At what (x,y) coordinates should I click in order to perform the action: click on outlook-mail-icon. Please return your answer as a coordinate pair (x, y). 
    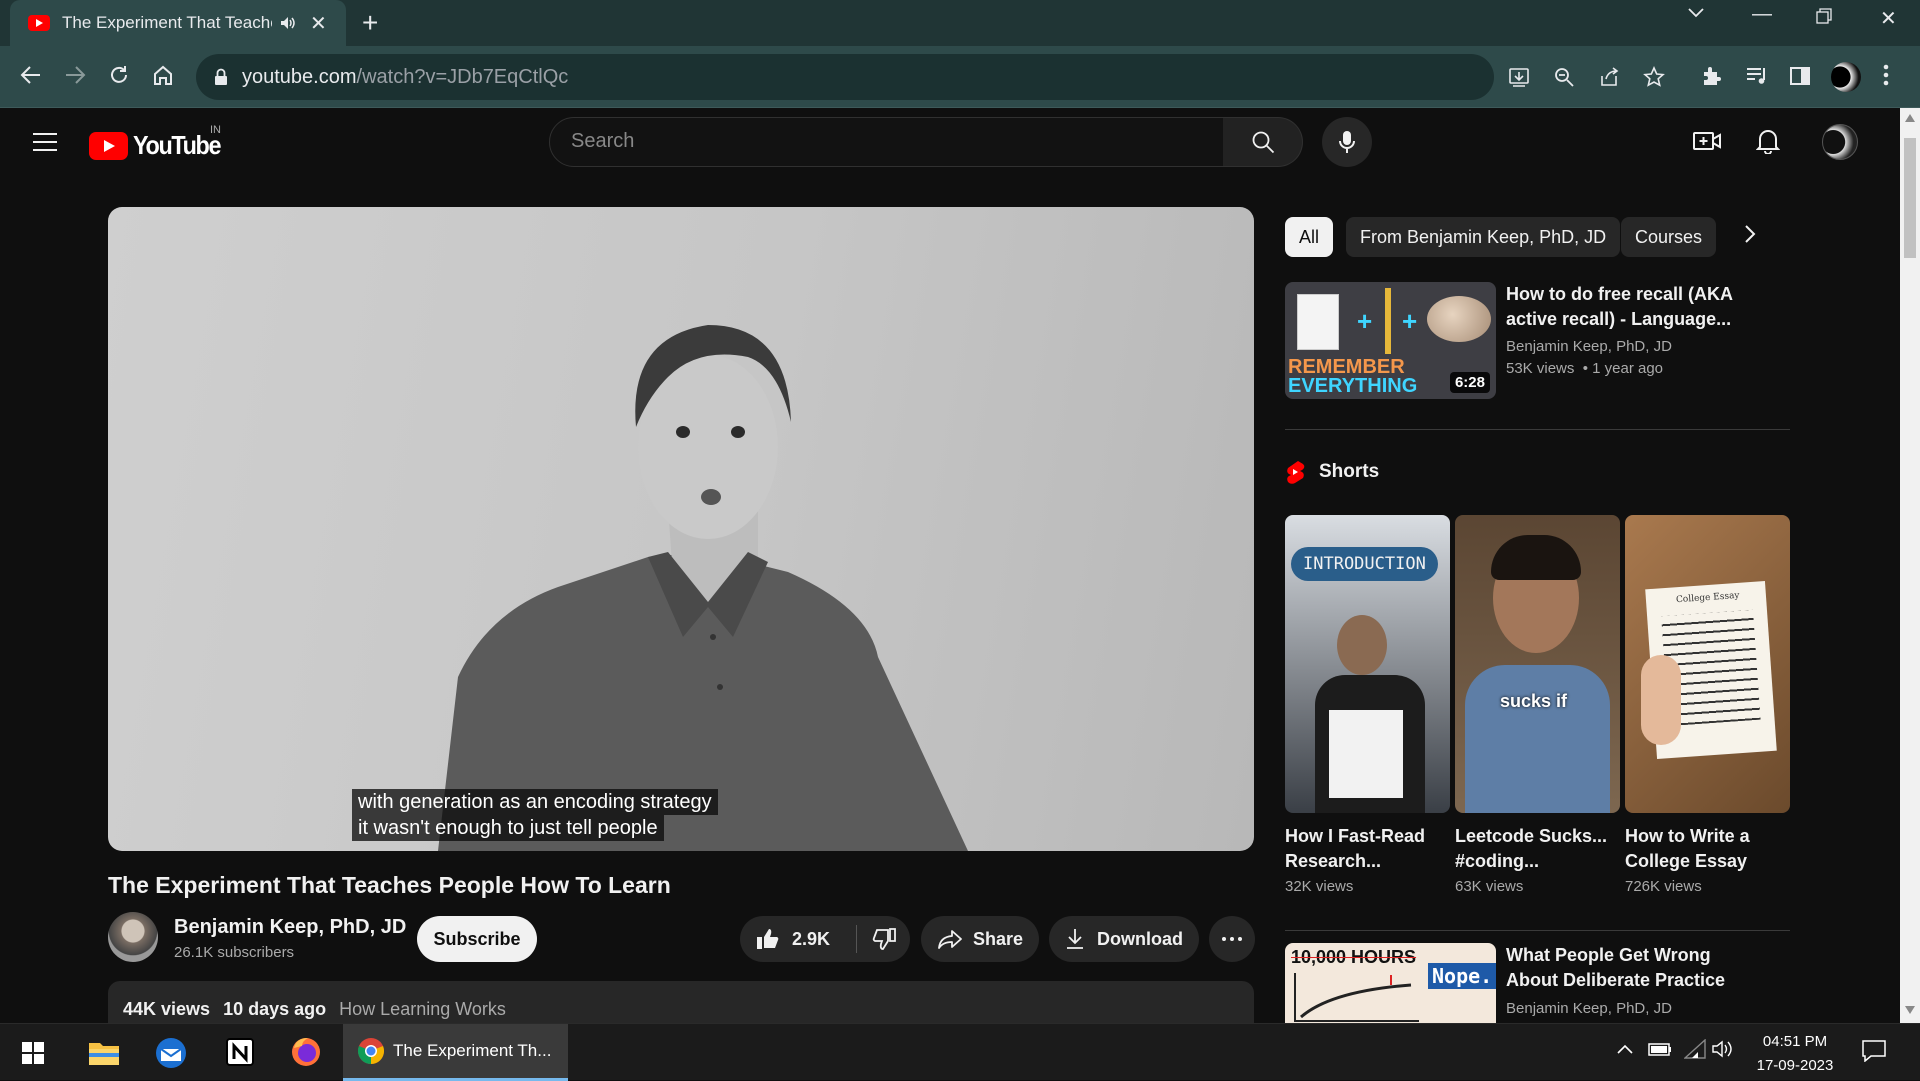
    Looking at the image, I should click on (171, 1053).